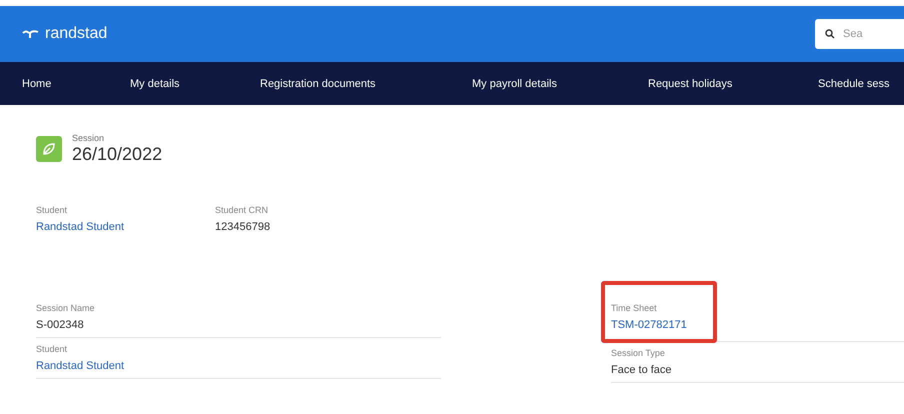  Describe the element at coordinates (243, 227) in the screenshot. I see `field-value: 123456798` at that location.